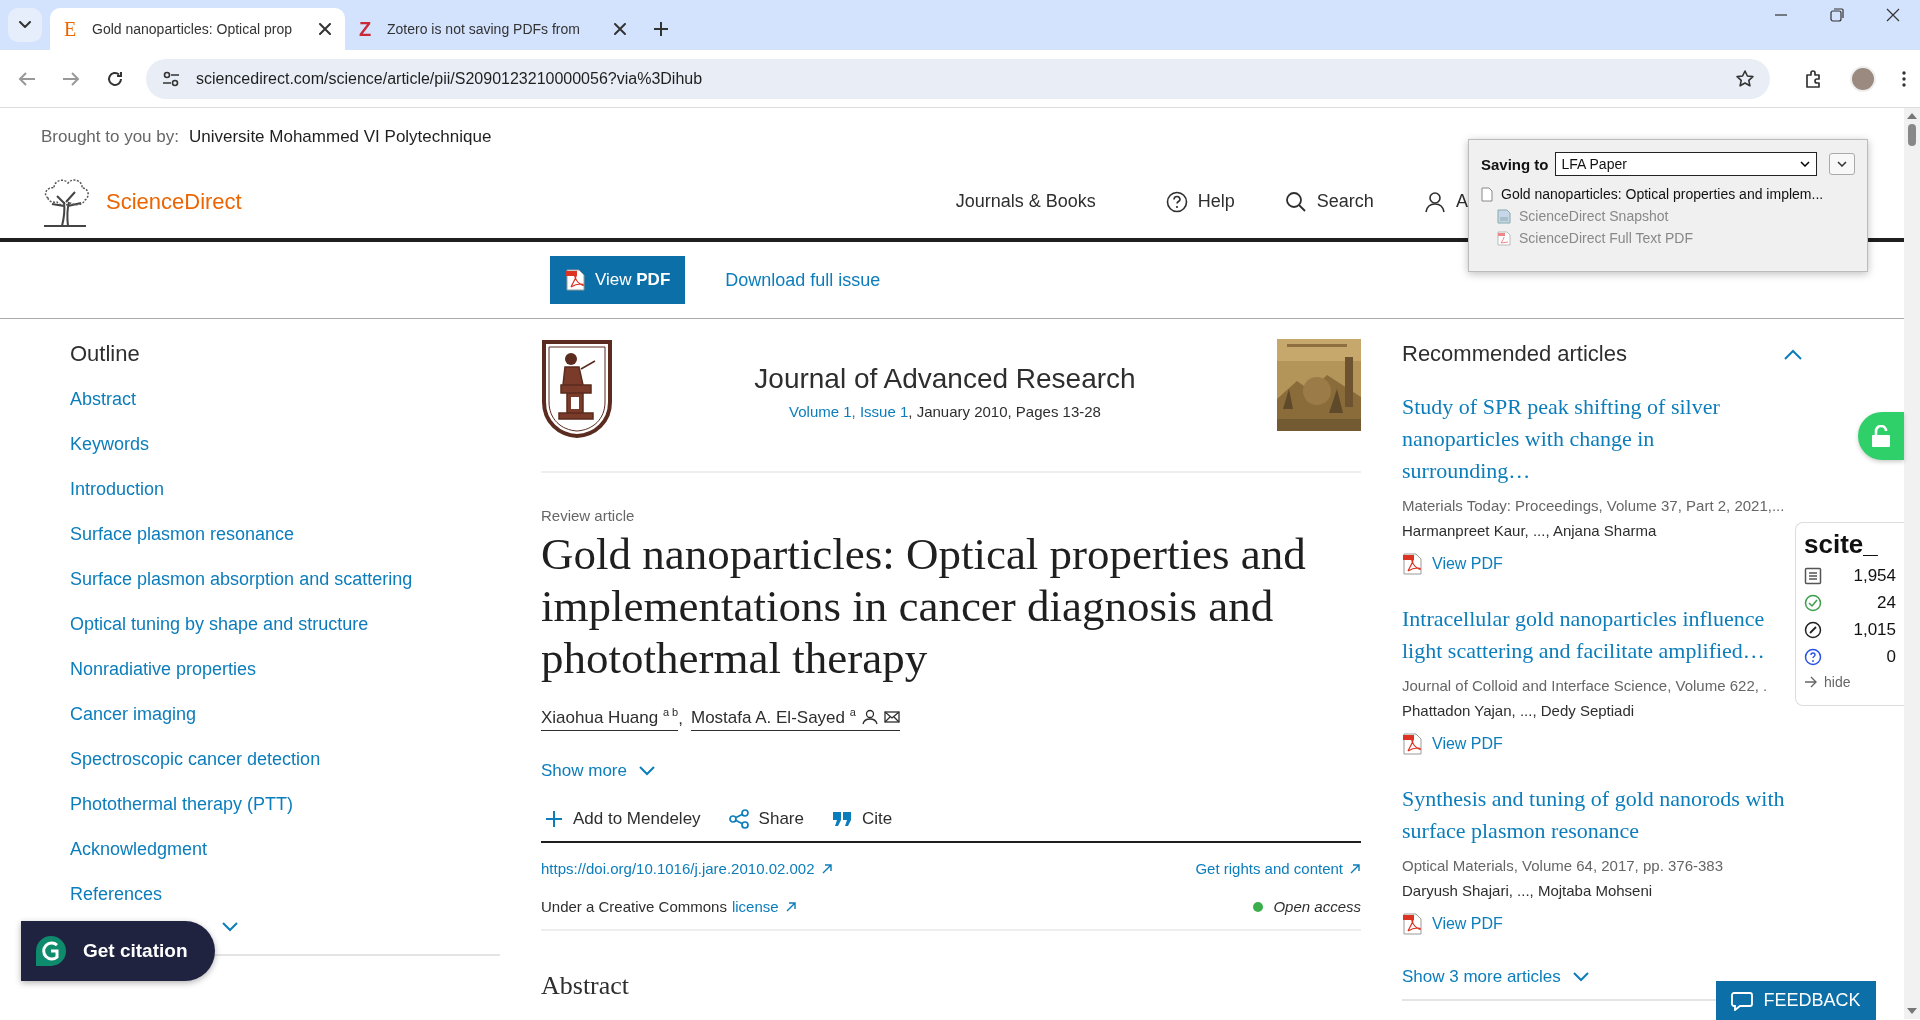 Image resolution: width=1920 pixels, height=1020 pixels. Describe the element at coordinates (1891, 657) in the screenshot. I see `metric-count: 0` at that location.